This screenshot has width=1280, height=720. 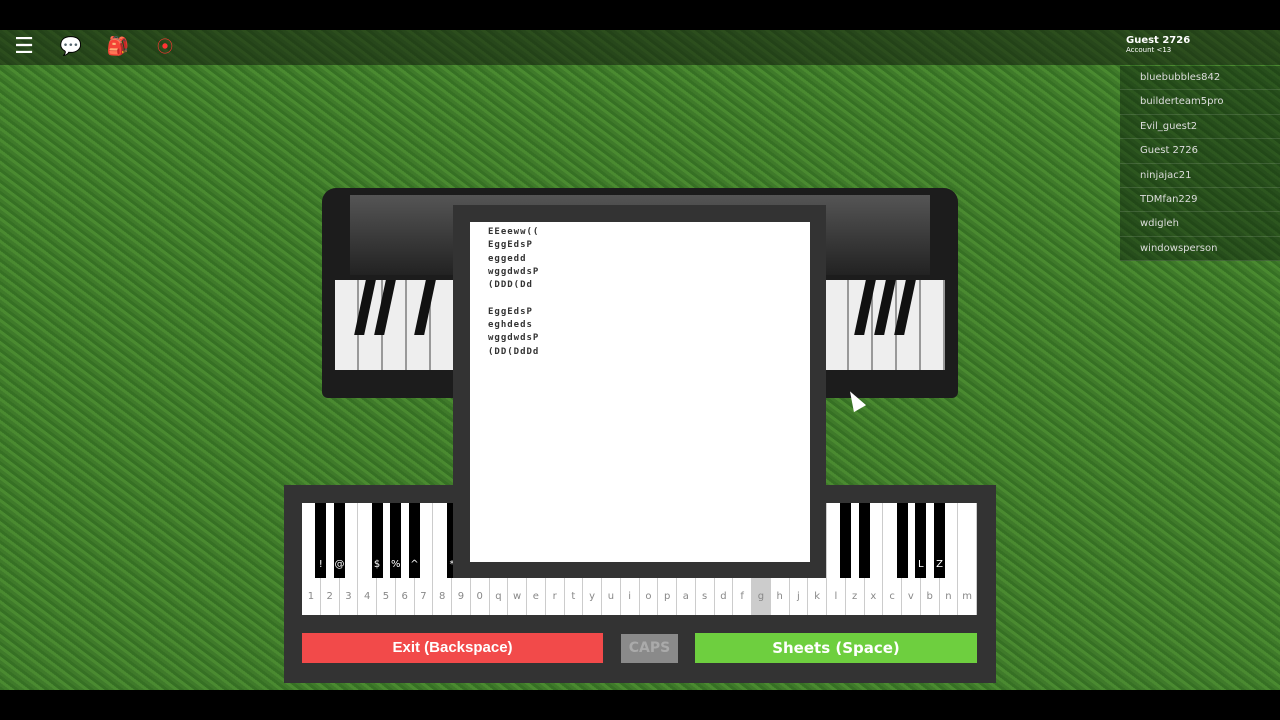 I want to click on top-bar, so click(x=640, y=47).